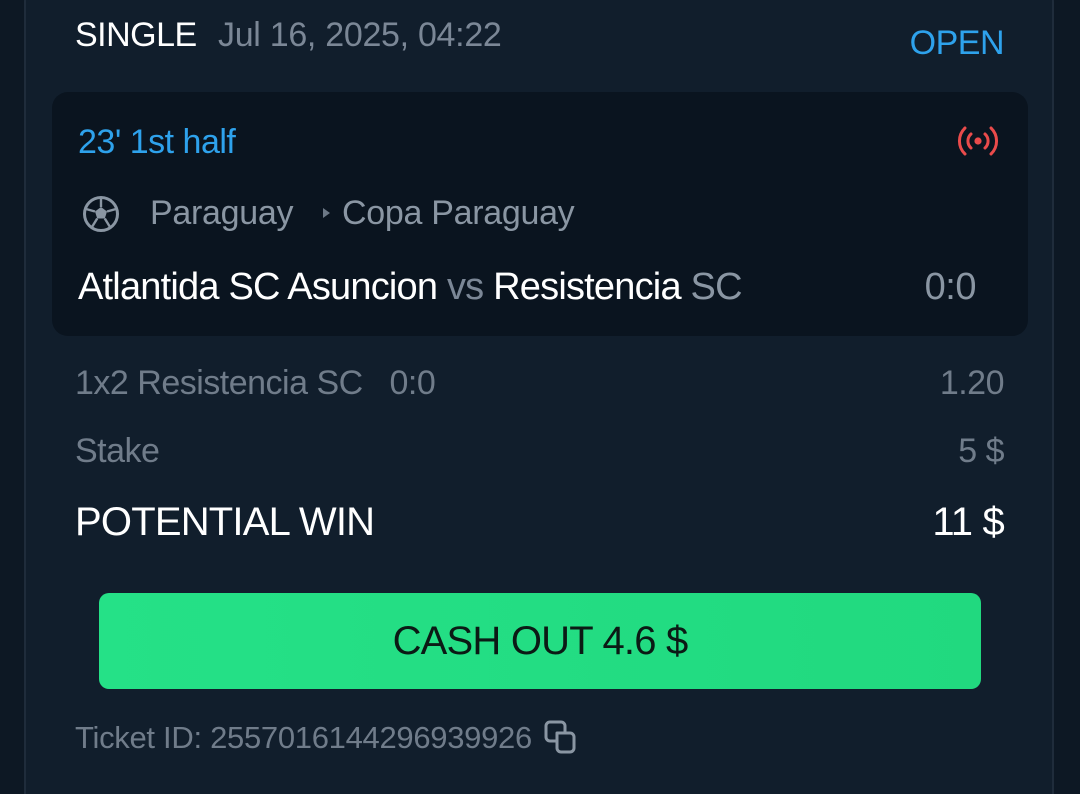  What do you see at coordinates (157, 142) in the screenshot?
I see `live-time: 23' 1st half` at bounding box center [157, 142].